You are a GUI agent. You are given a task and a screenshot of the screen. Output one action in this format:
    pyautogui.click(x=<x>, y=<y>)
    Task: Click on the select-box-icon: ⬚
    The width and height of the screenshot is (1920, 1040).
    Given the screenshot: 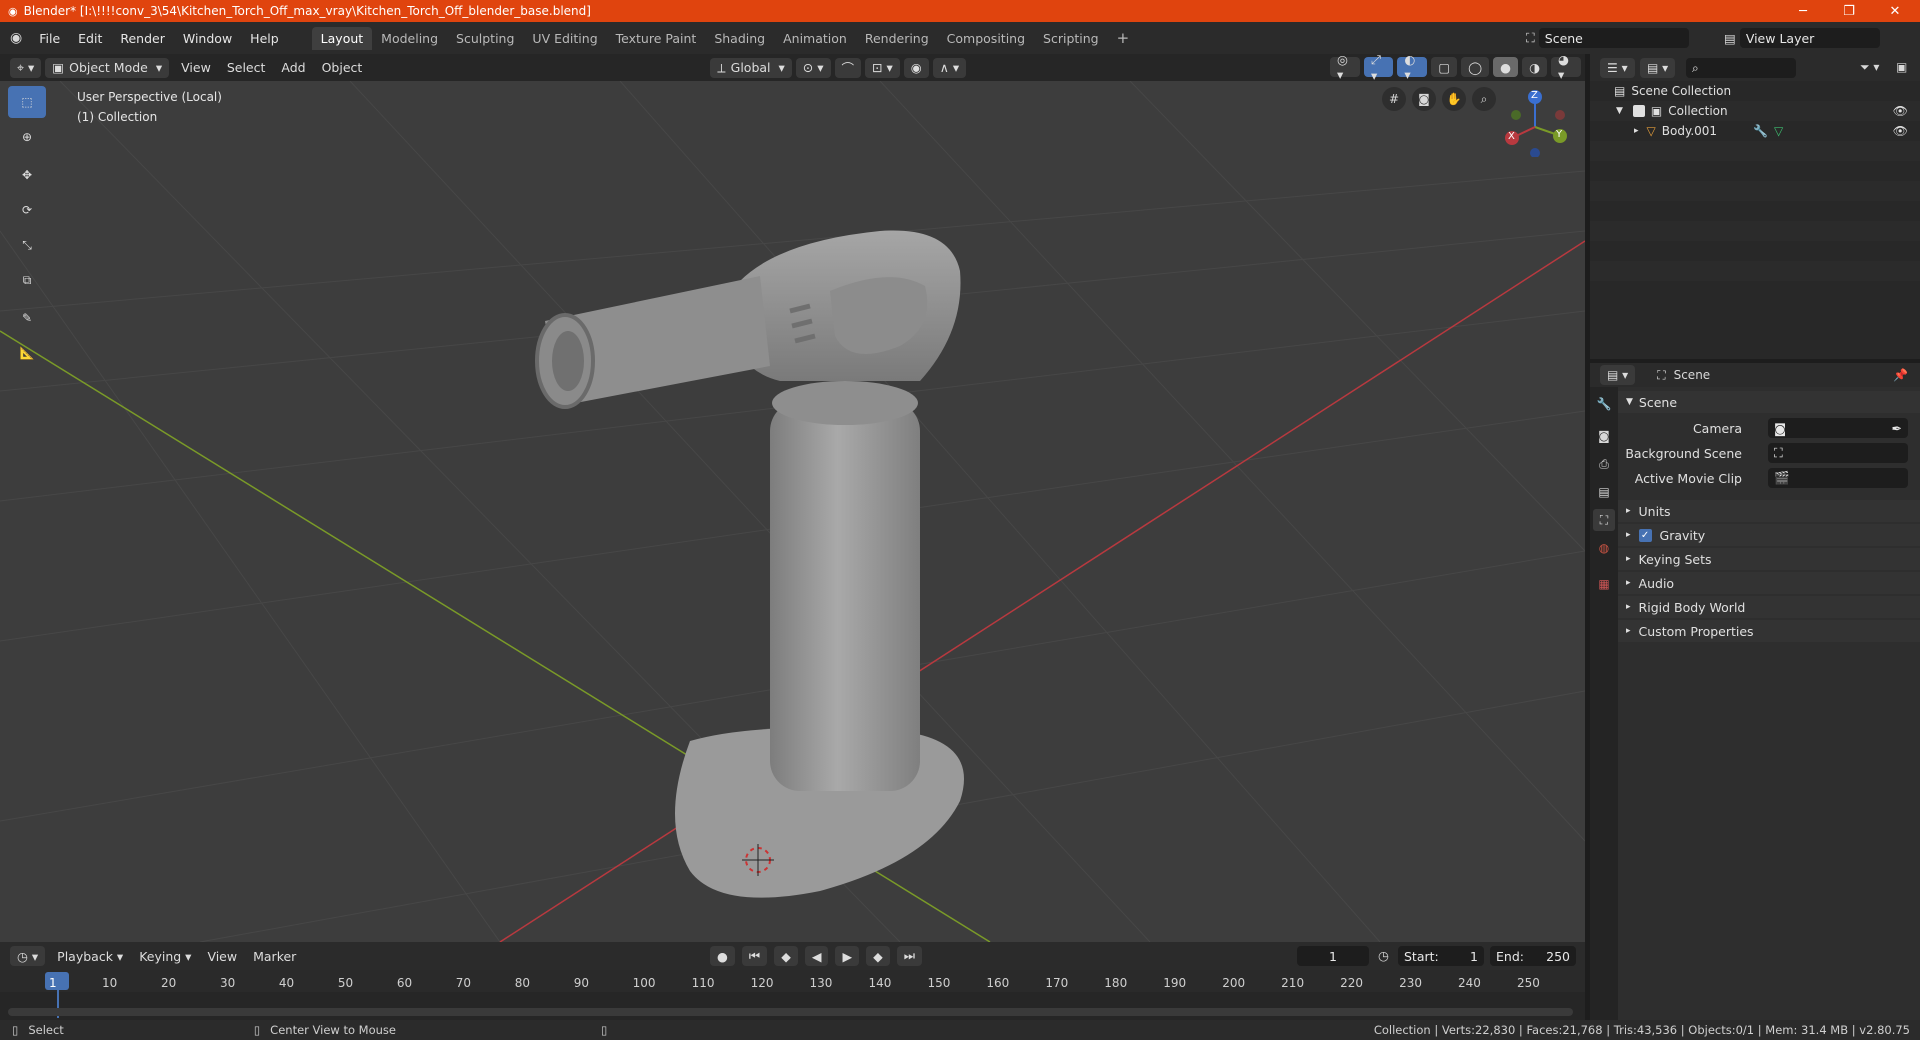 What is the action you would take?
    pyautogui.click(x=27, y=102)
    